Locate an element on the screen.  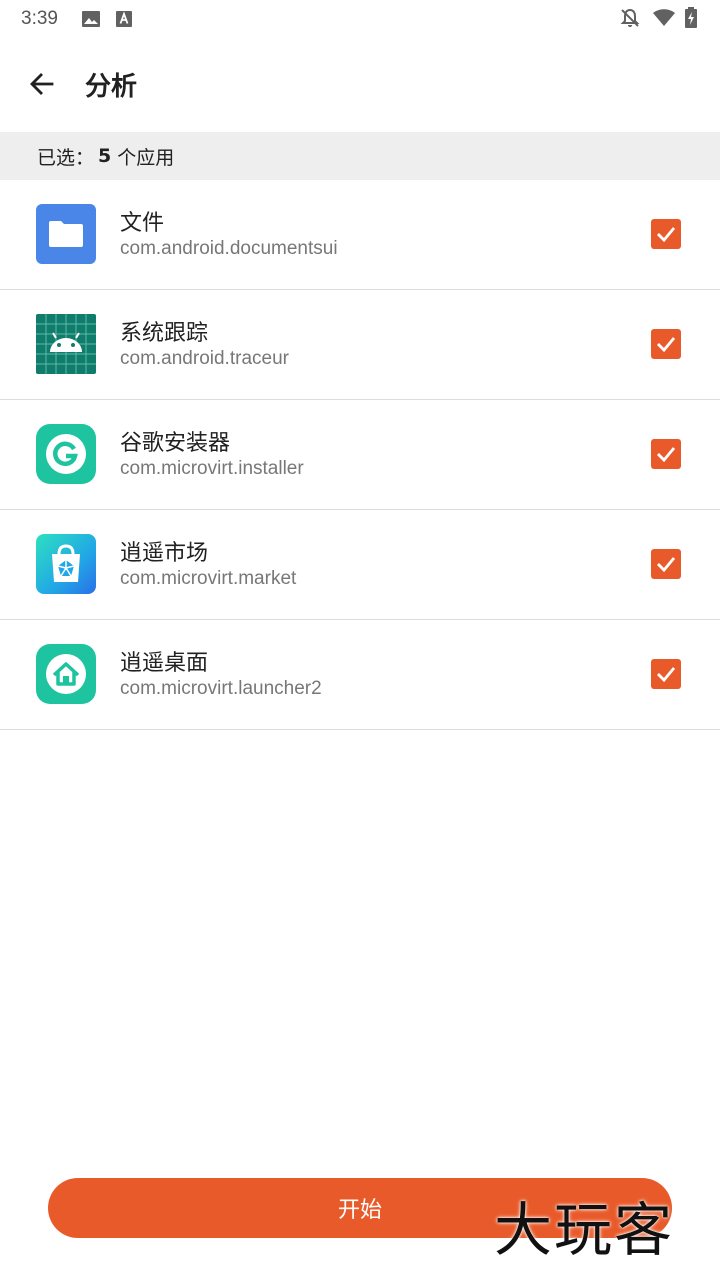
selection-count: 5 is located at coordinates (105, 156).